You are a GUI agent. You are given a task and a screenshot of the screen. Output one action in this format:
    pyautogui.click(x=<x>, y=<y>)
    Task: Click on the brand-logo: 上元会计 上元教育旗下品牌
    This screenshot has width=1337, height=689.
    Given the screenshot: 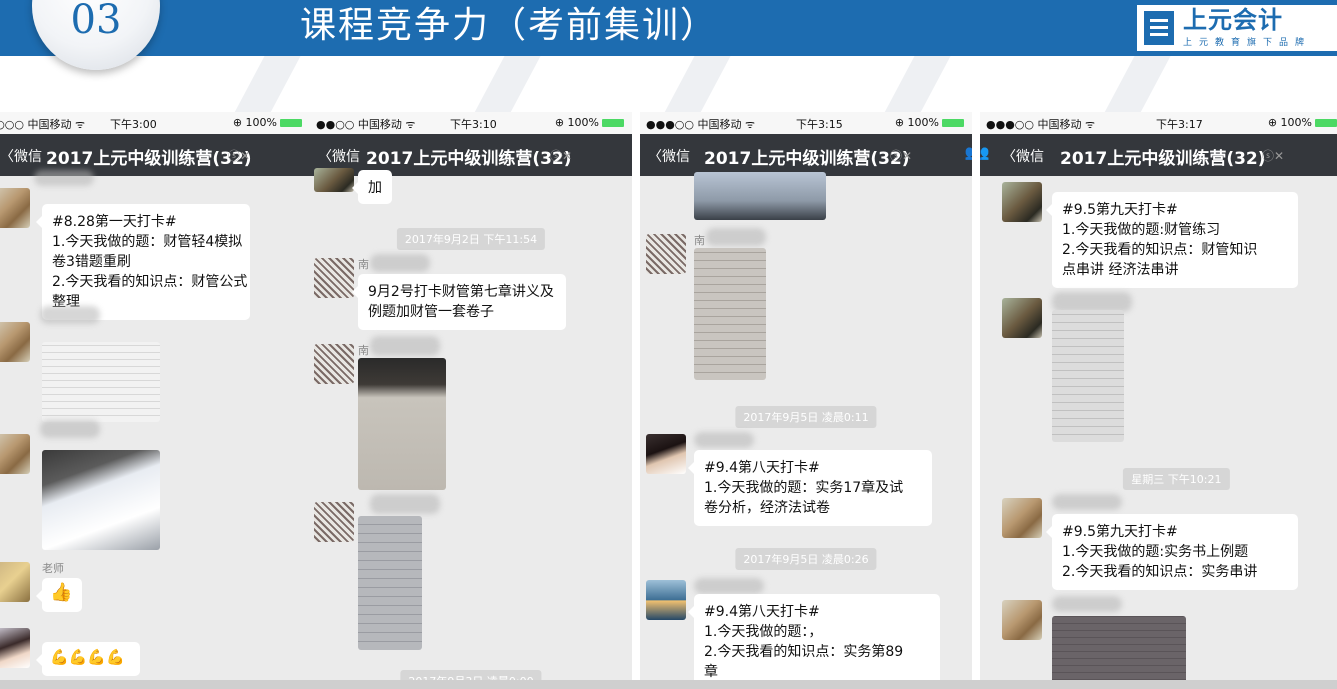 What is the action you would take?
    pyautogui.click(x=1237, y=28)
    